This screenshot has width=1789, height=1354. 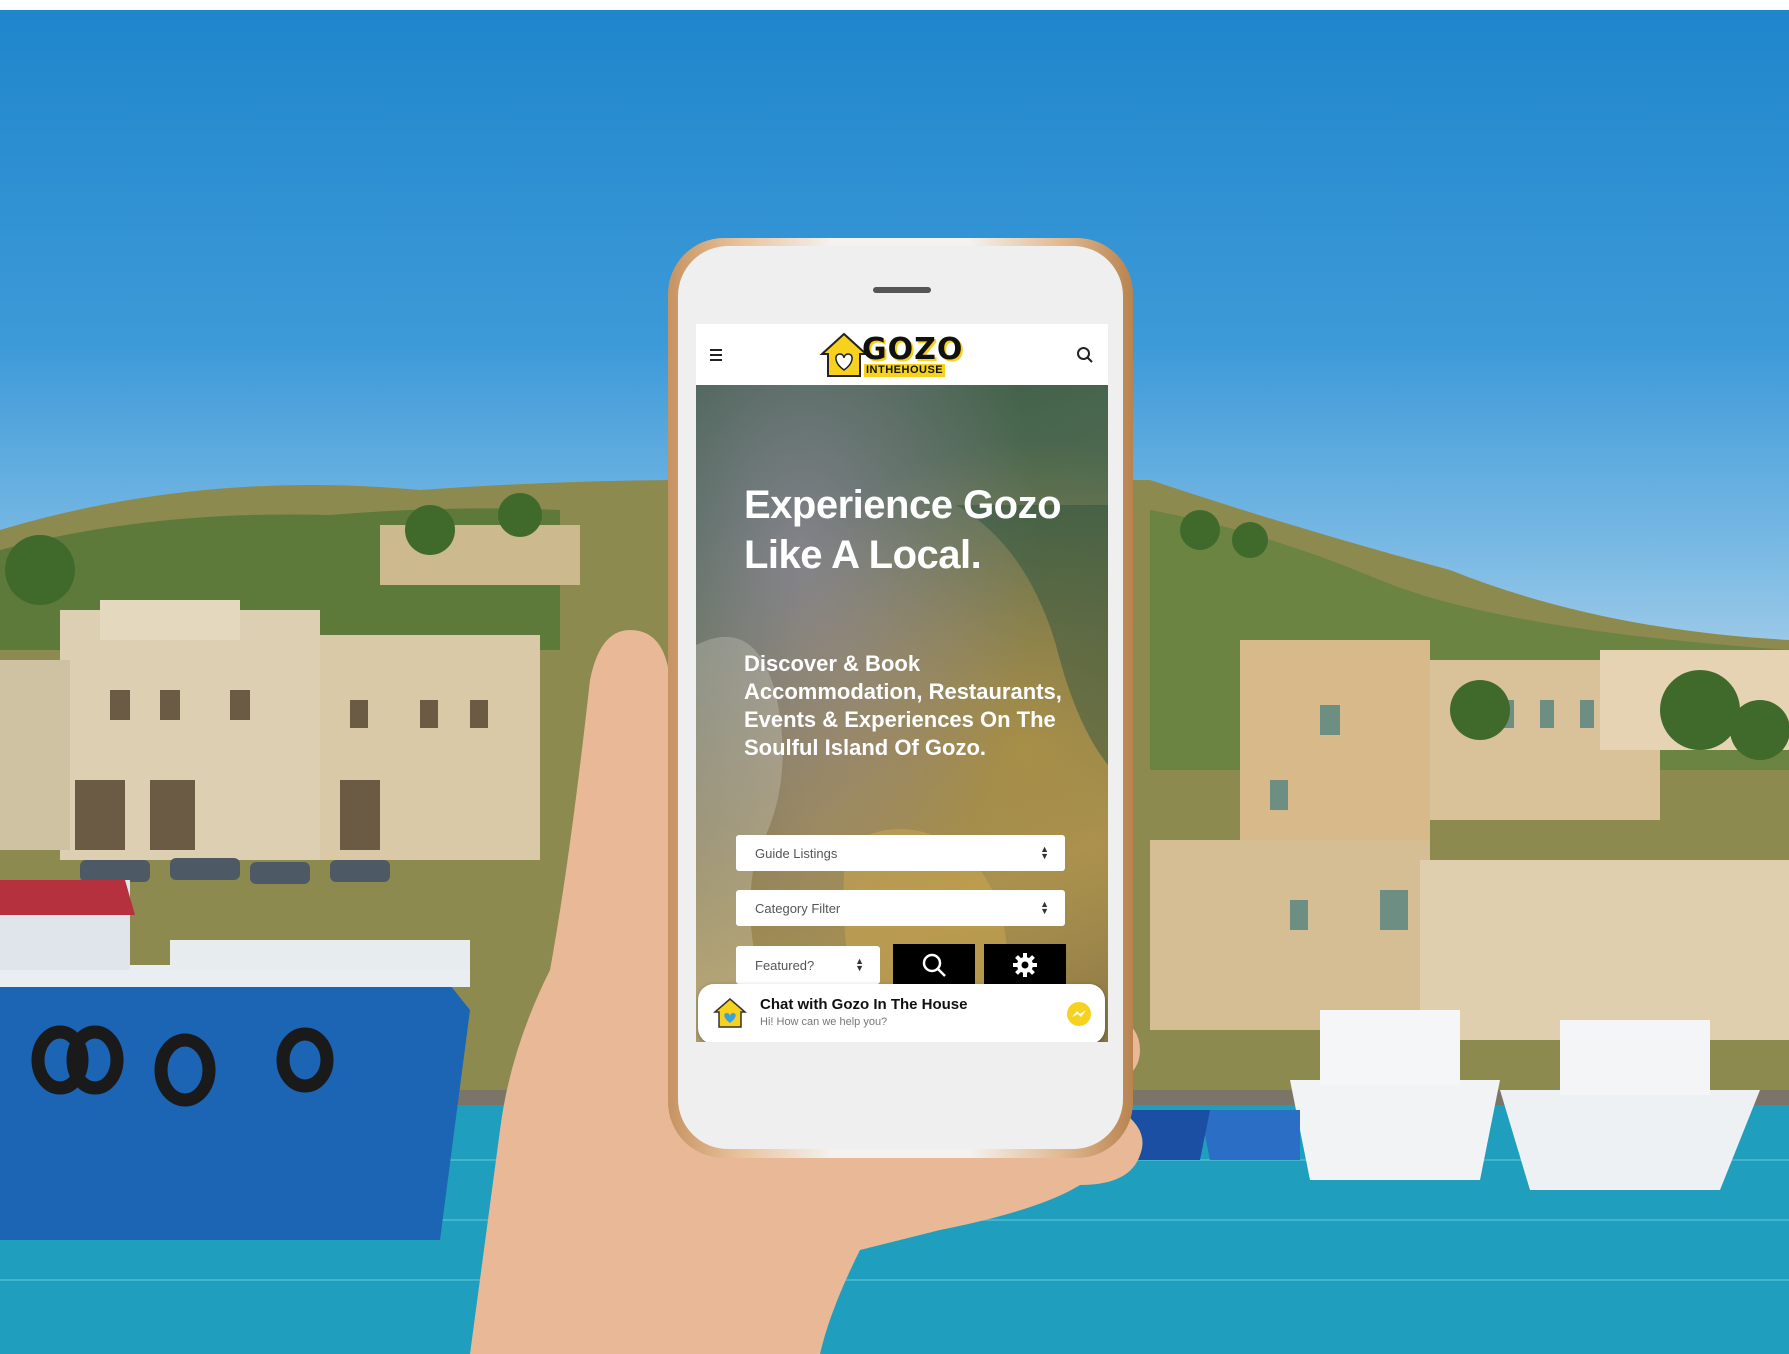 I want to click on site-header: GOZO INTHEHOUSE, so click(x=902, y=354).